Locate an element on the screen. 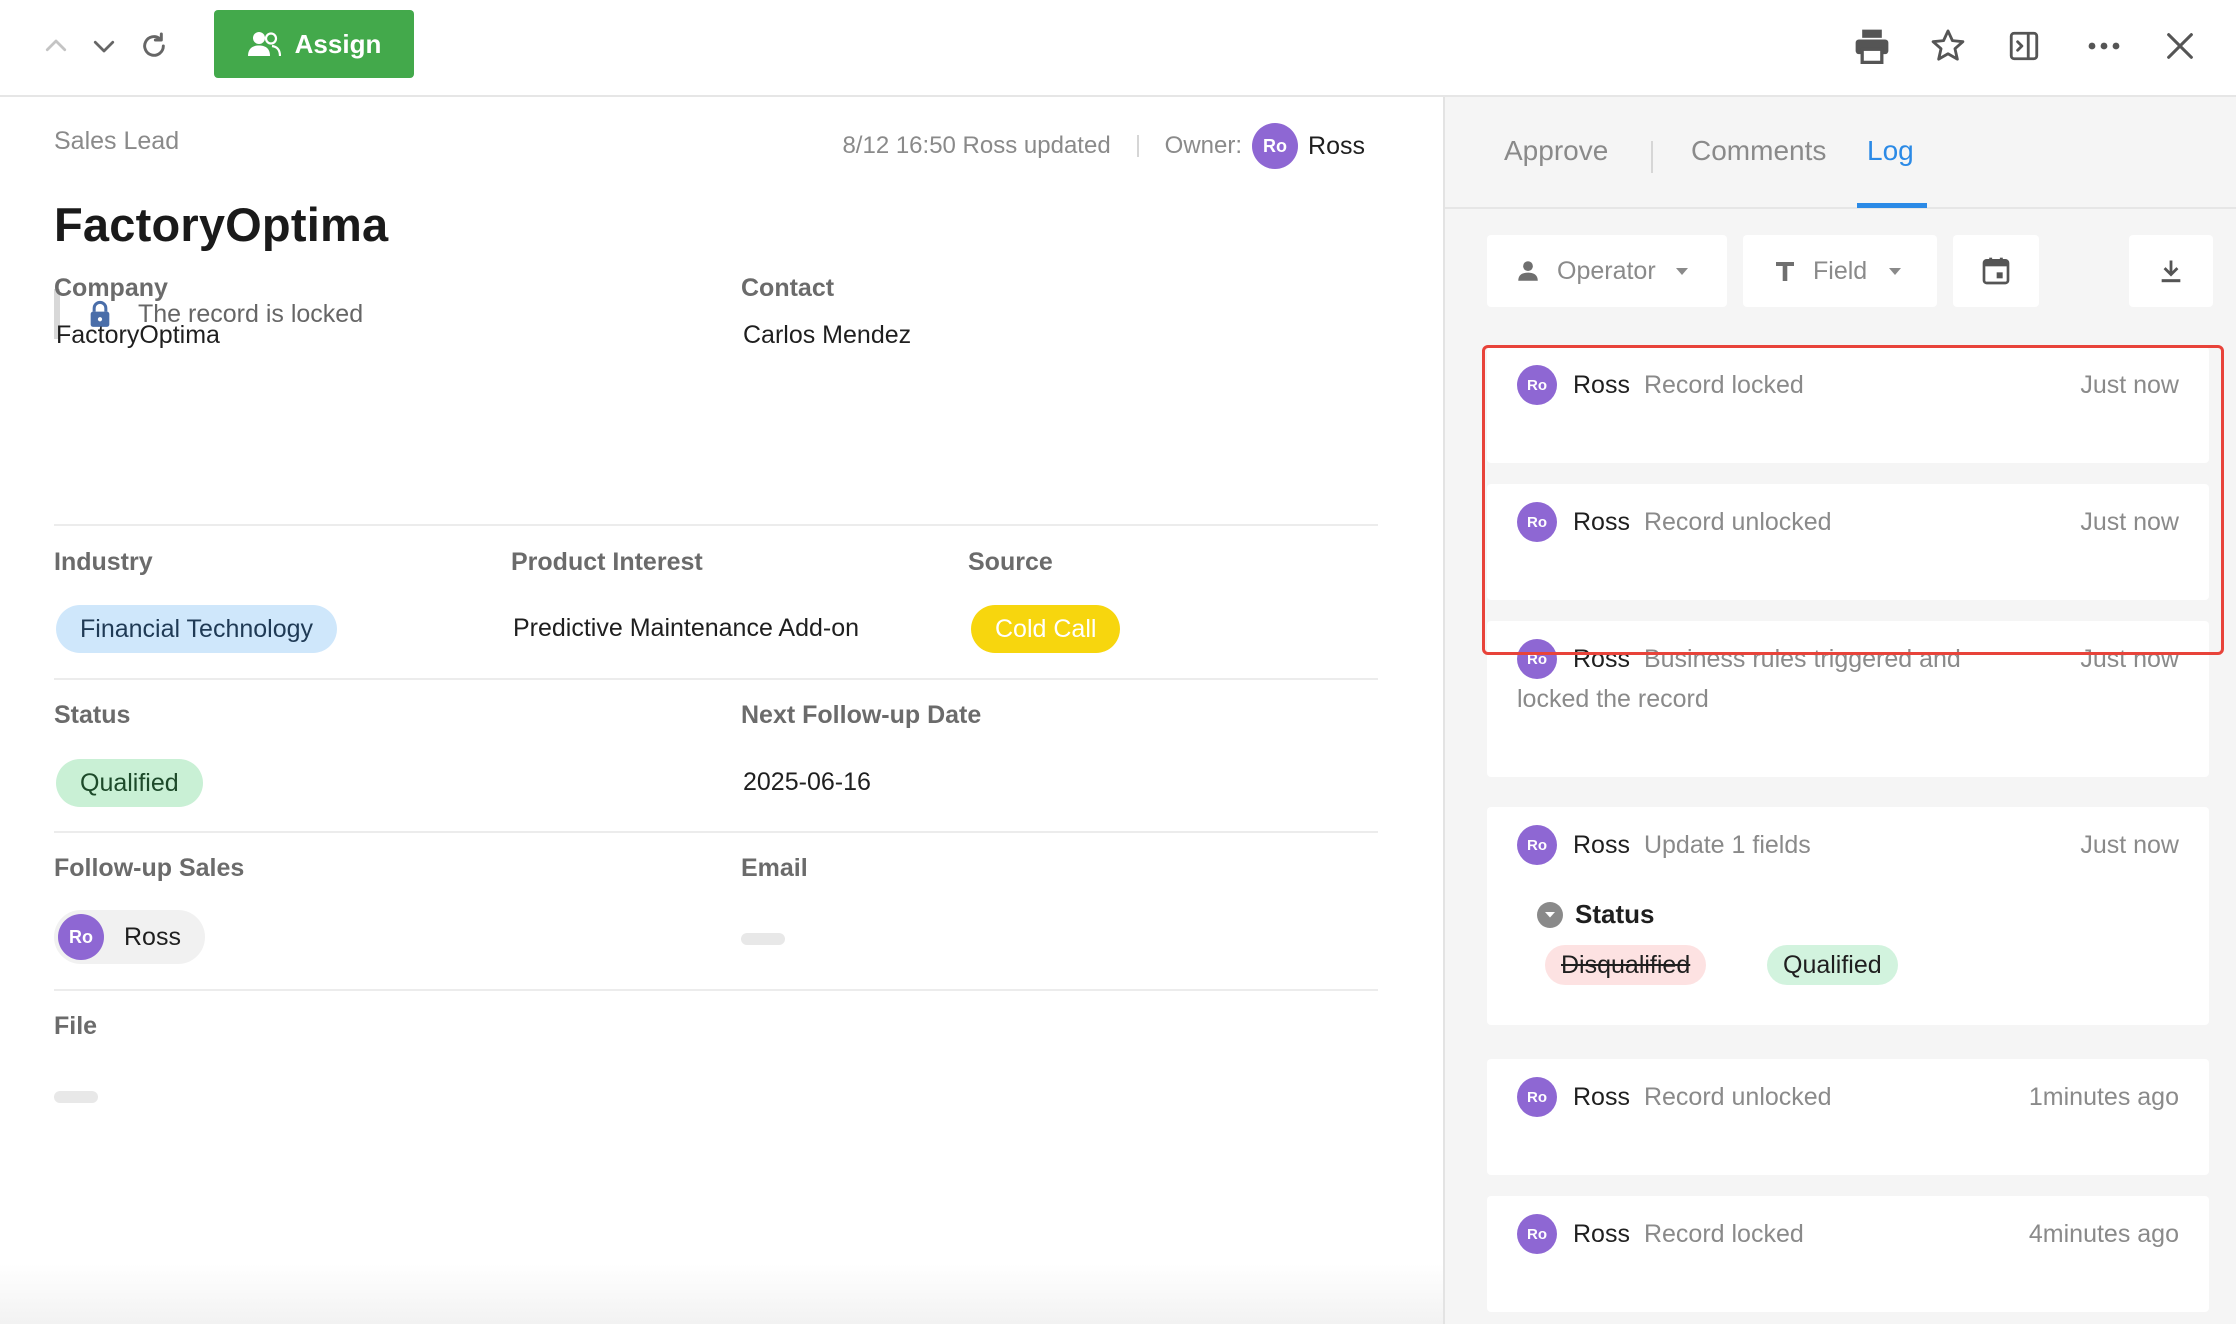 Image resolution: width=2236 pixels, height=1324 pixels. company-label: Company is located at coordinates (111, 288).